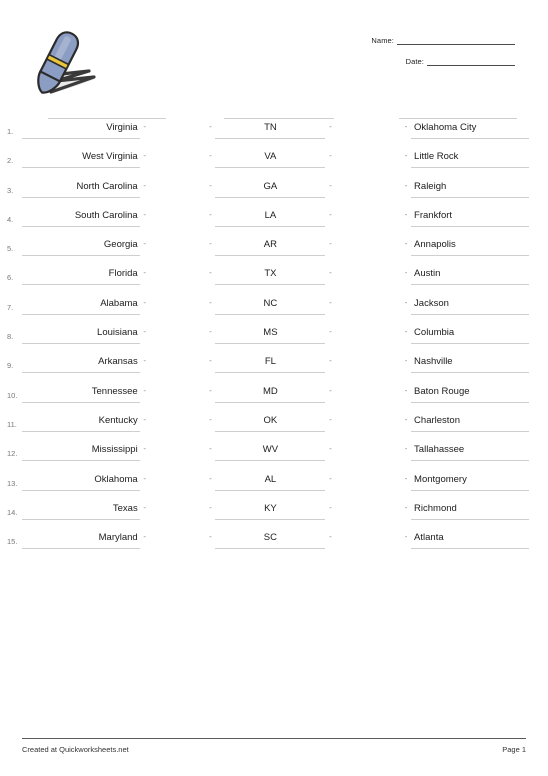  What do you see at coordinates (470, 334) in the screenshot?
I see `capital-answer-blank: Columbia` at bounding box center [470, 334].